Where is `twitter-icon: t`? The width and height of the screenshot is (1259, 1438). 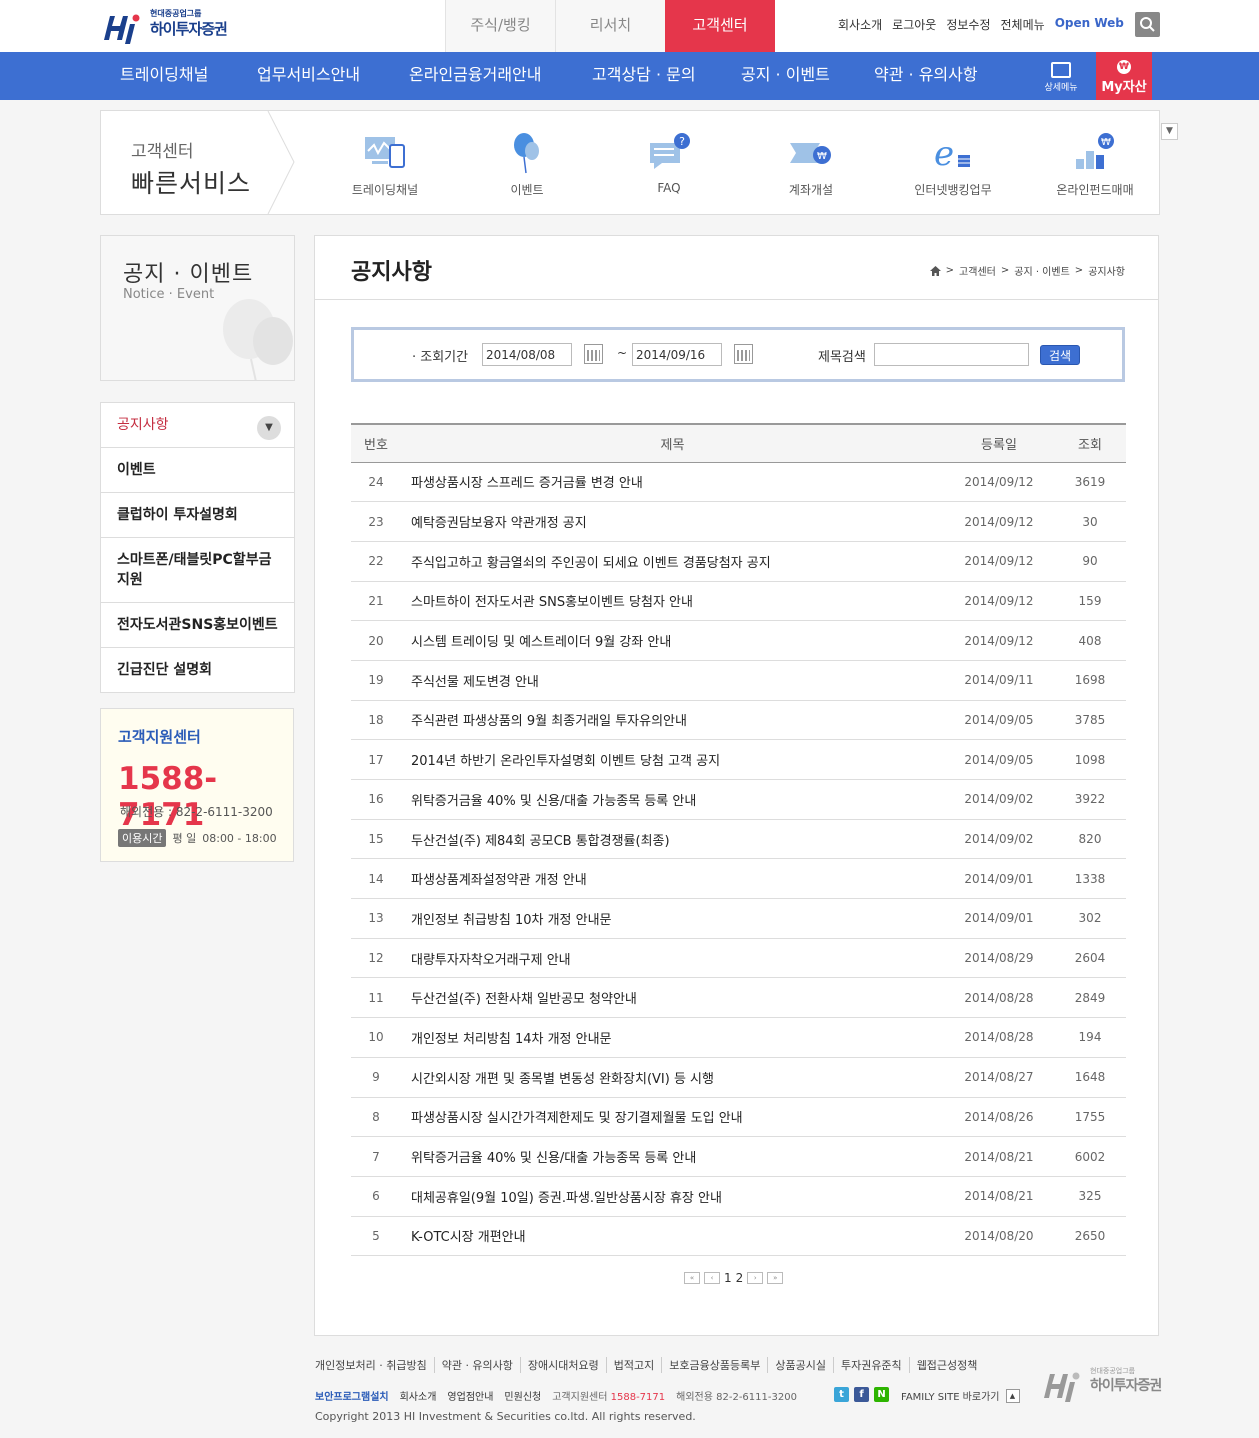 twitter-icon: t is located at coordinates (841, 1394).